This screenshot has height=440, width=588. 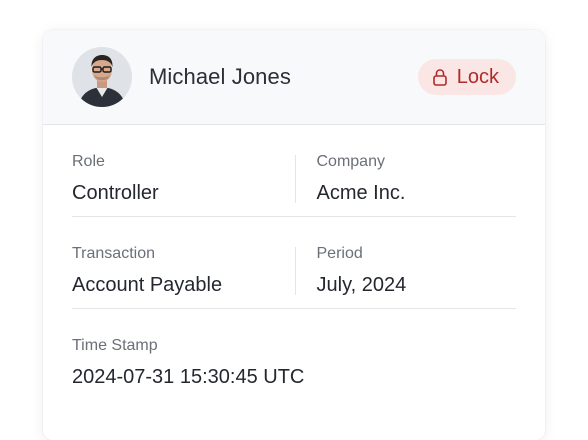 I want to click on lock-button: Lock, so click(x=466, y=77).